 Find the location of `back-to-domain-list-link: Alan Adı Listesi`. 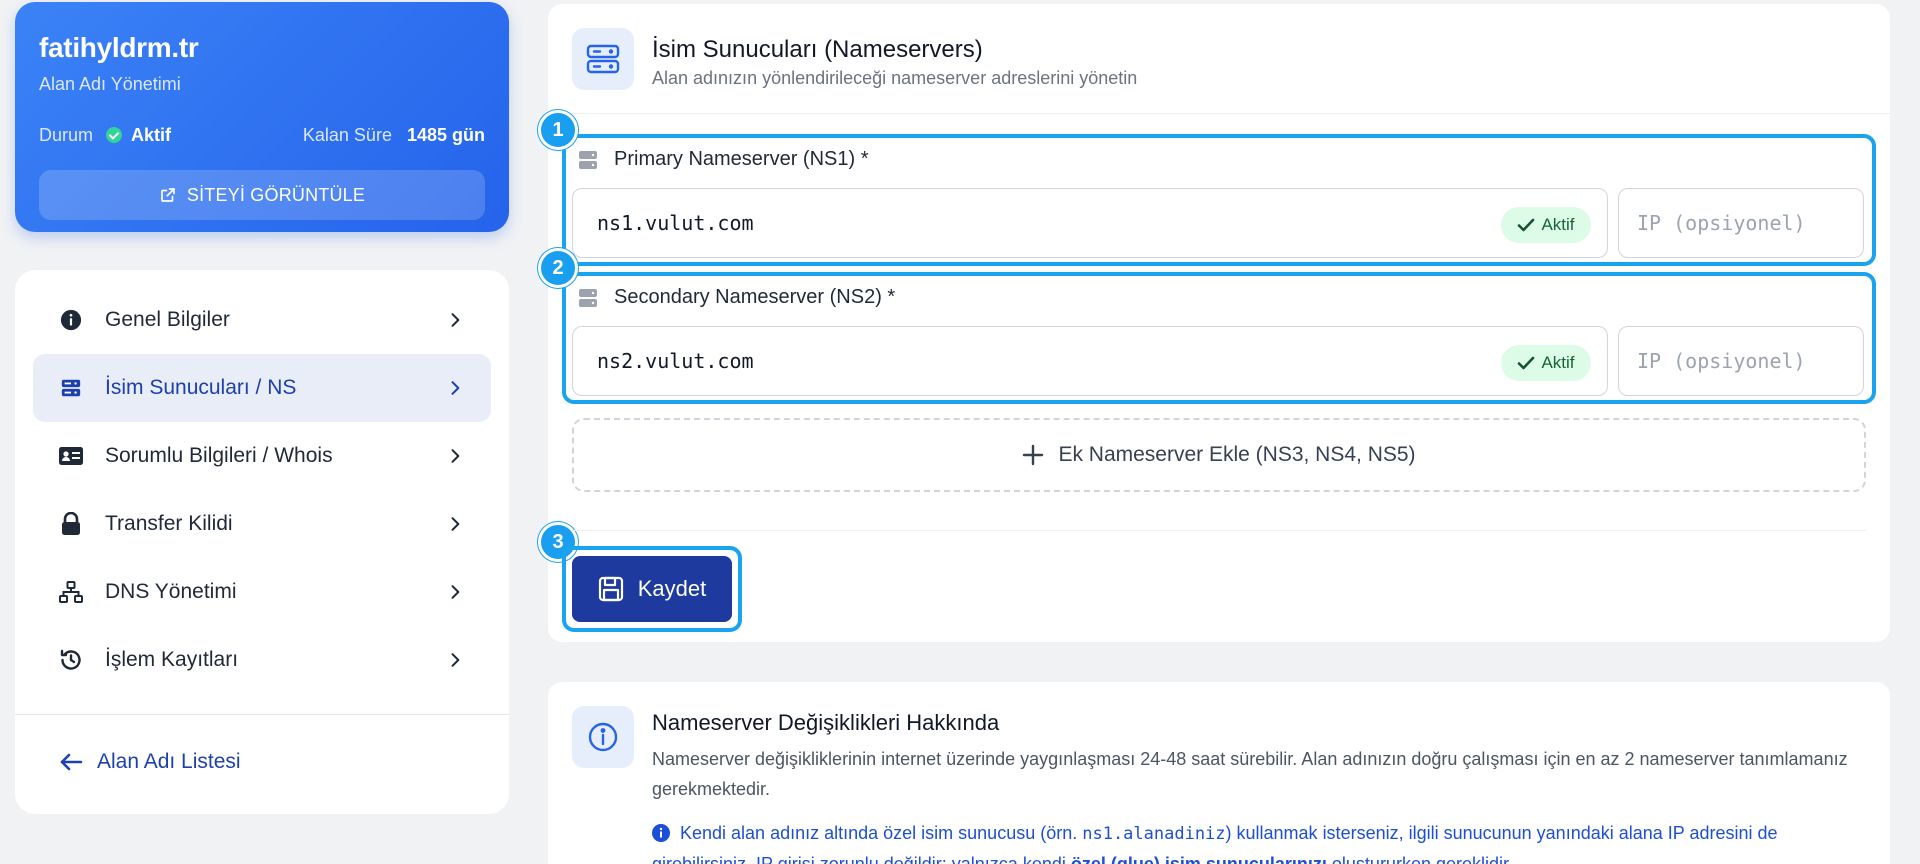

back-to-domain-list-link: Alan Adı Listesi is located at coordinates (150, 762).